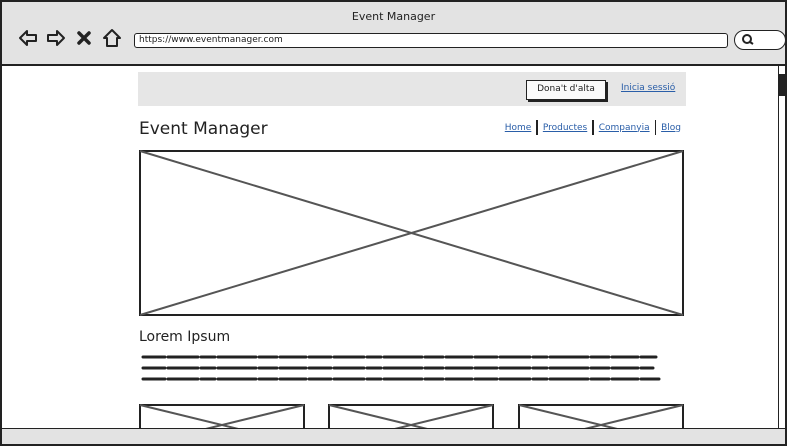 The image size is (787, 446). Describe the element at coordinates (518, 128) in the screenshot. I see `nav-link-home: Home` at that location.